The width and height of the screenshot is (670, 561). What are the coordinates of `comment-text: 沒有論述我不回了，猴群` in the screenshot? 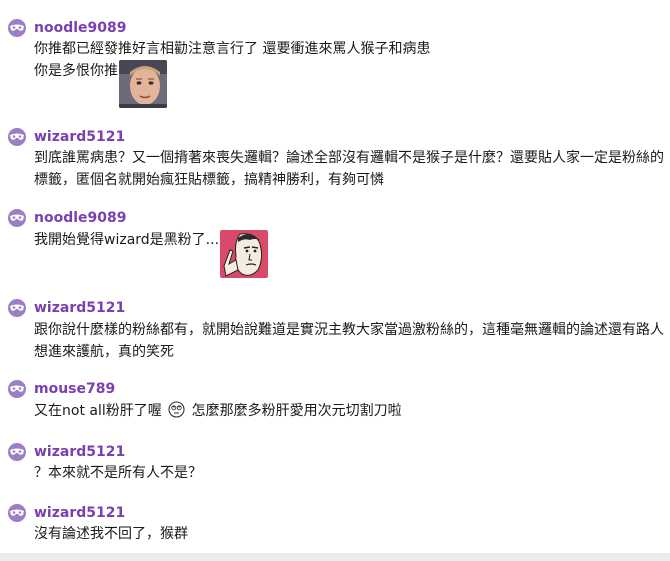 It's located at (111, 534).